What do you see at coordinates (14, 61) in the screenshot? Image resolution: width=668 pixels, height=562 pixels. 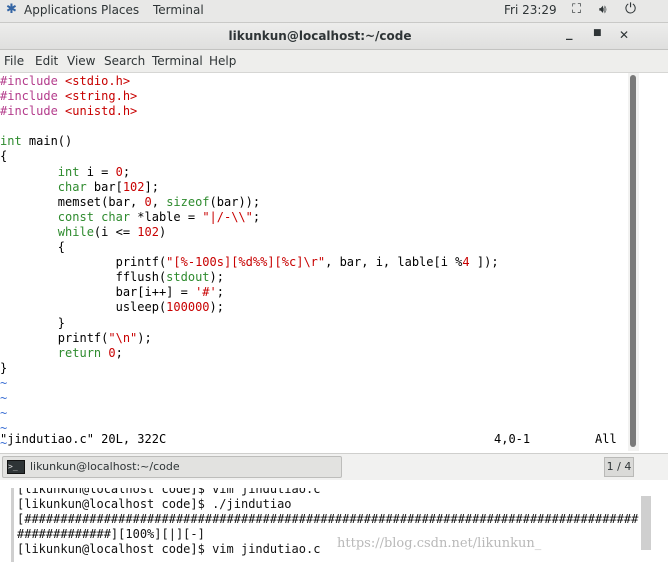 I see `menu-file: File` at bounding box center [14, 61].